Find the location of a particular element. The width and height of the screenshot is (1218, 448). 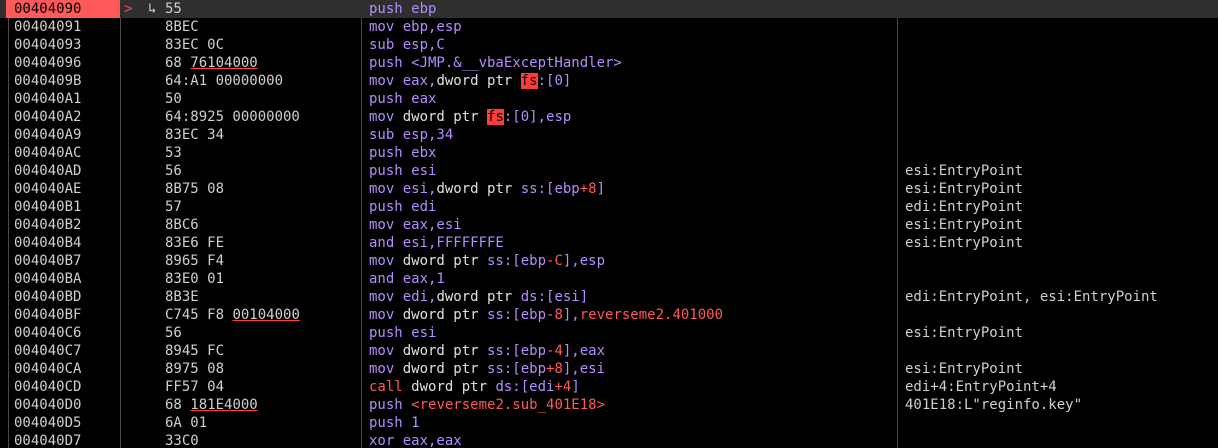

row-disassembly: call dword ptr ds:[edi+4] is located at coordinates (629, 387).